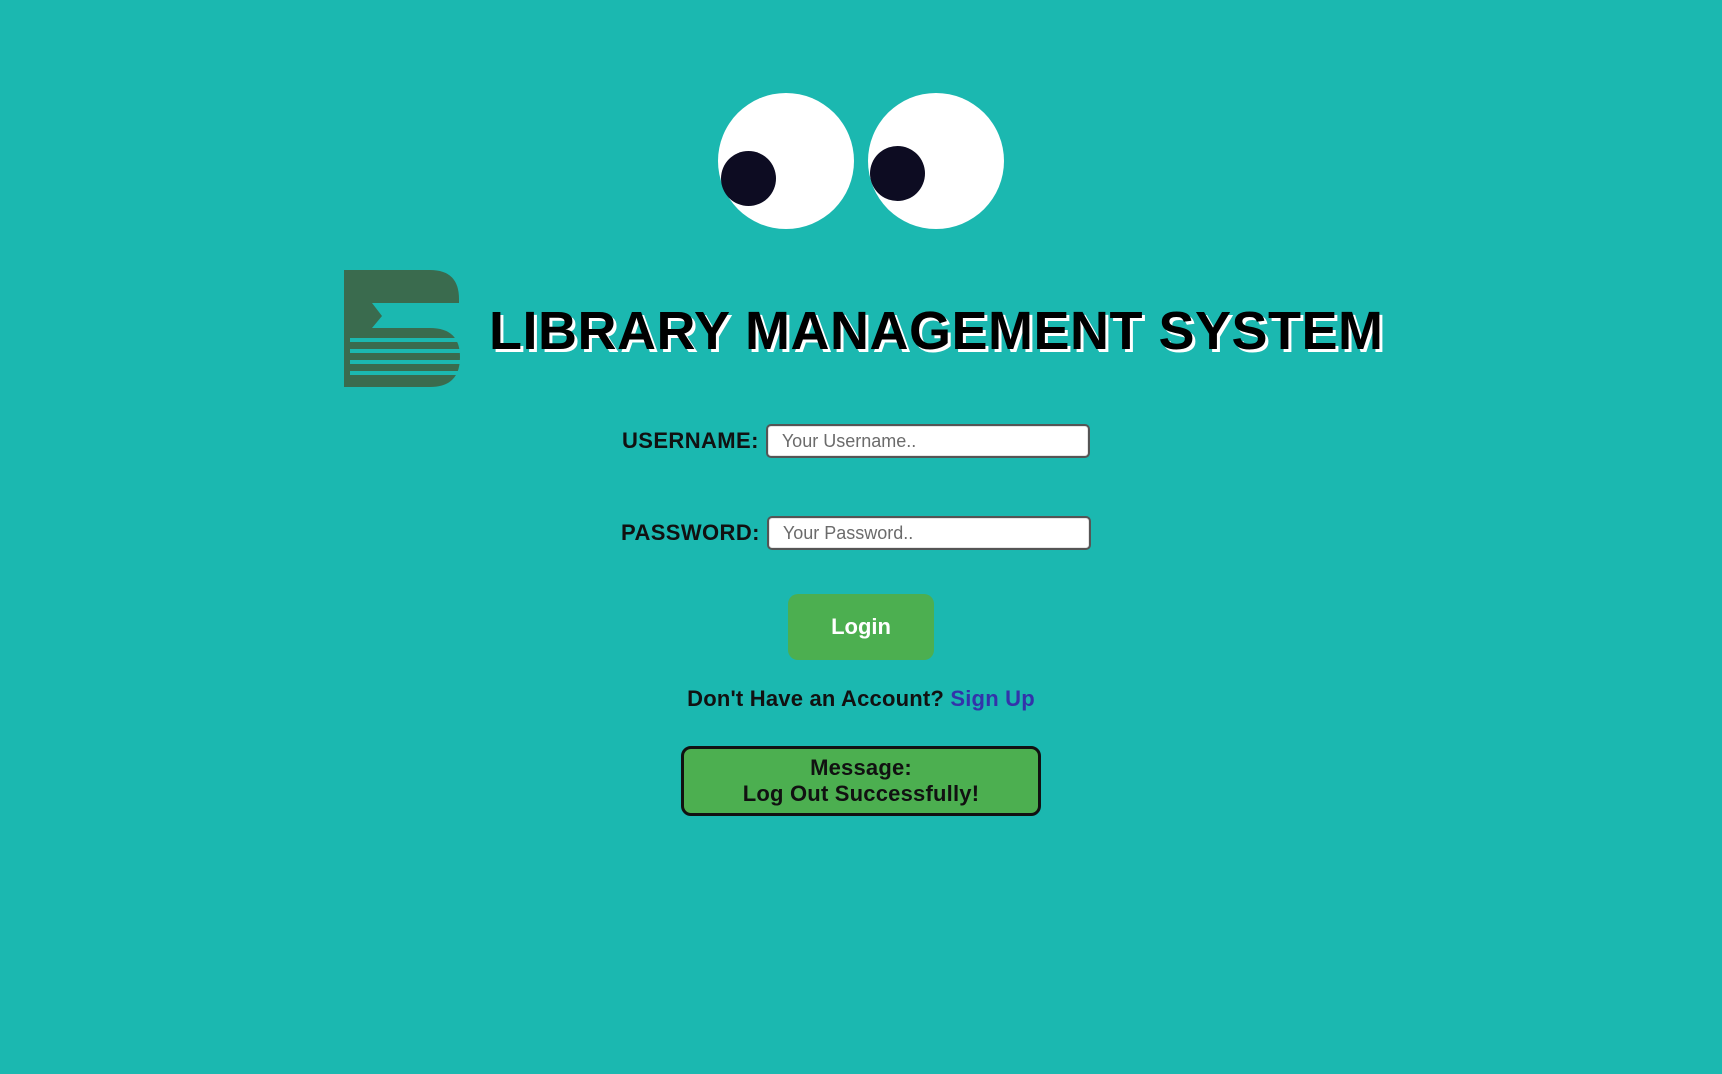 This screenshot has height=1074, width=1722. I want to click on login-button: Login, so click(861, 627).